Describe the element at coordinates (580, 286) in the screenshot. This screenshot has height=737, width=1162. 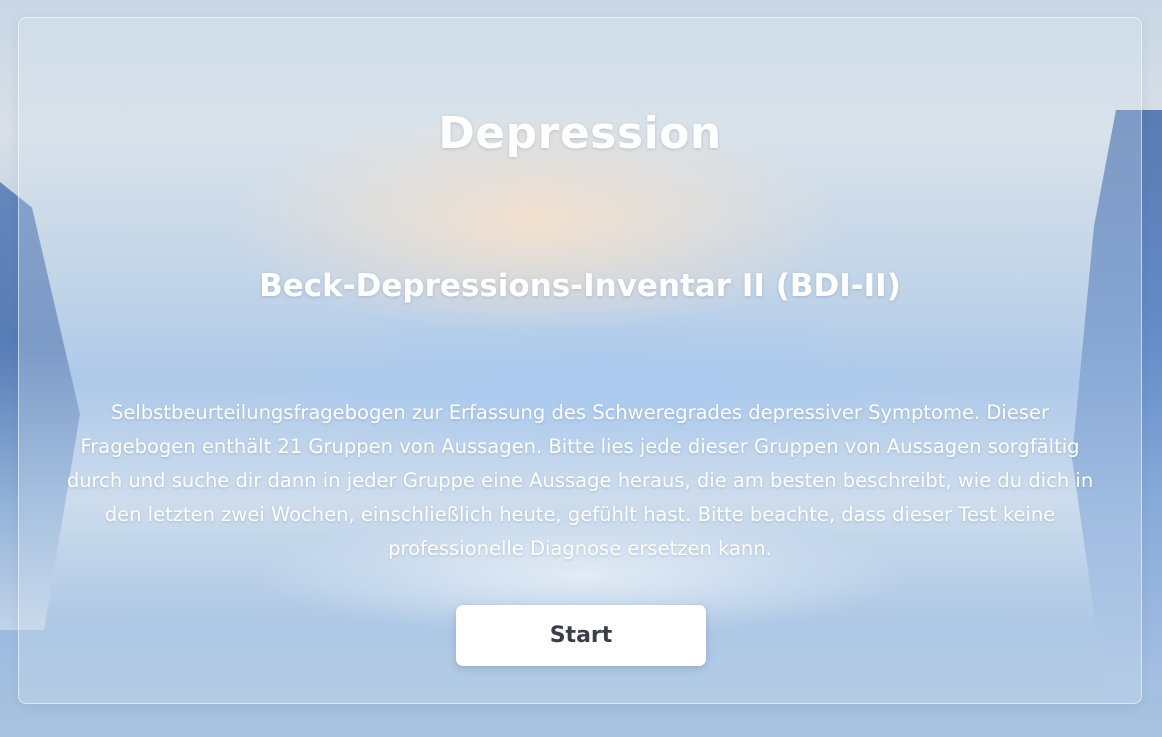
I see `test-name: Beck-Depressions-Inventar II (BDI-II)` at that location.